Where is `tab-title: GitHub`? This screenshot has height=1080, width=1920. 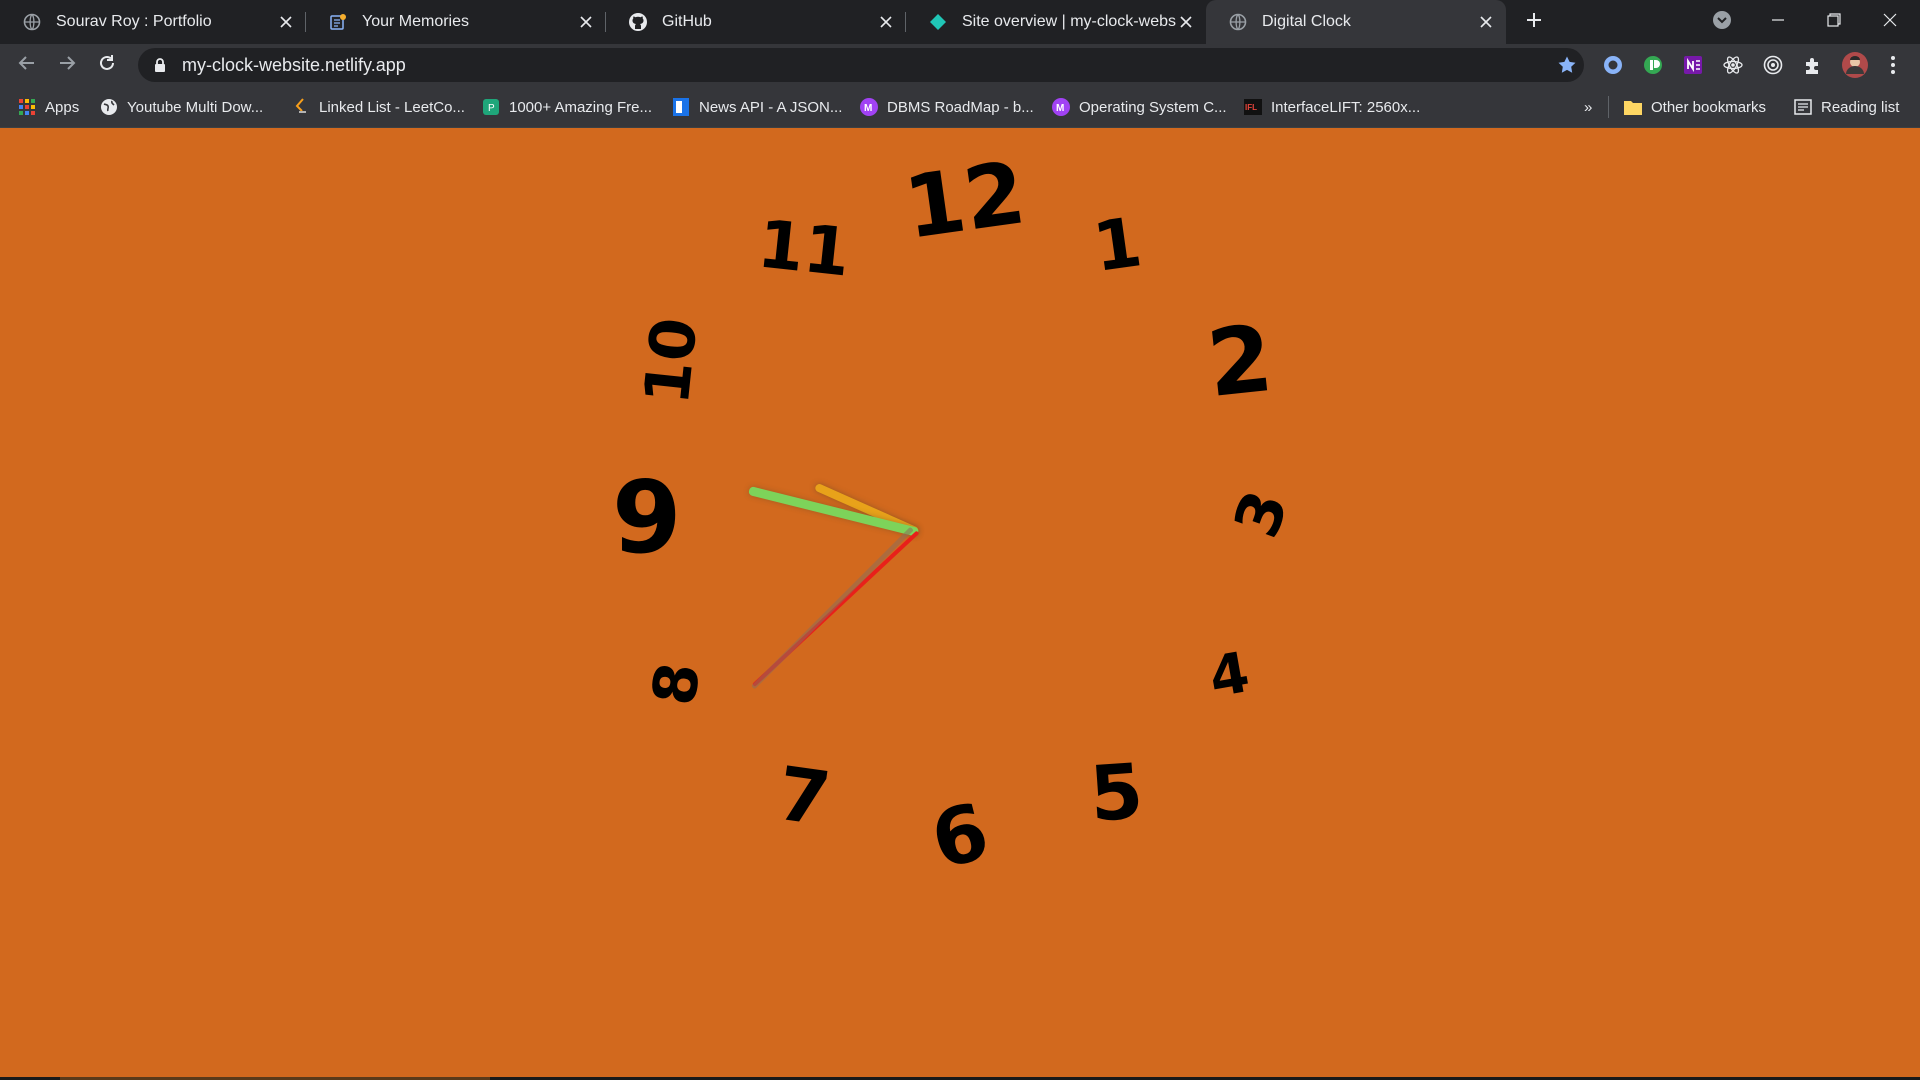 tab-title: GitHub is located at coordinates (687, 21).